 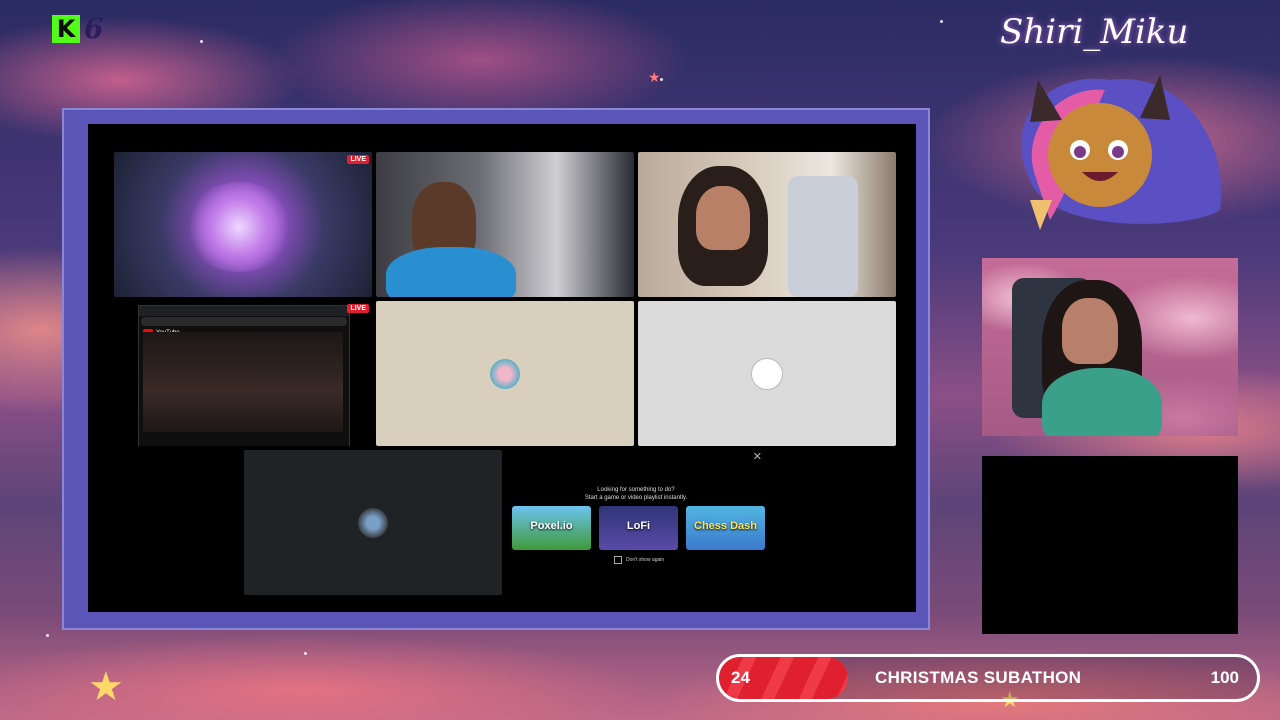 I want to click on dont-show-label: Don't show again, so click(x=645, y=560).